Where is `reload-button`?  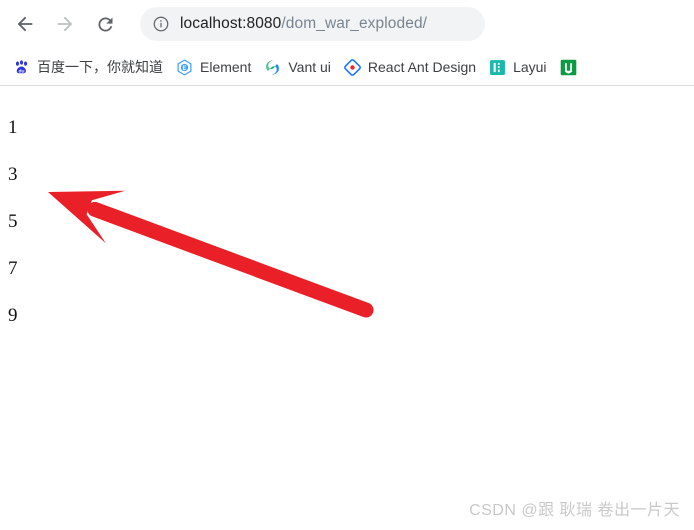
reload-button is located at coordinates (105, 24).